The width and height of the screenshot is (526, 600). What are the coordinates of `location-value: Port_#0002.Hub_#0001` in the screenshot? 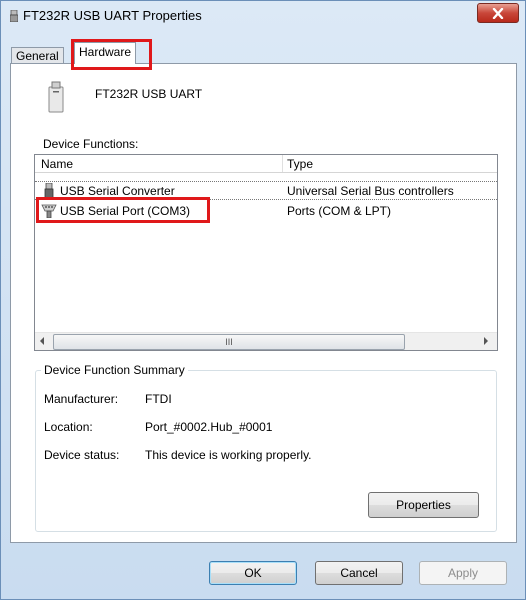 It's located at (209, 427).